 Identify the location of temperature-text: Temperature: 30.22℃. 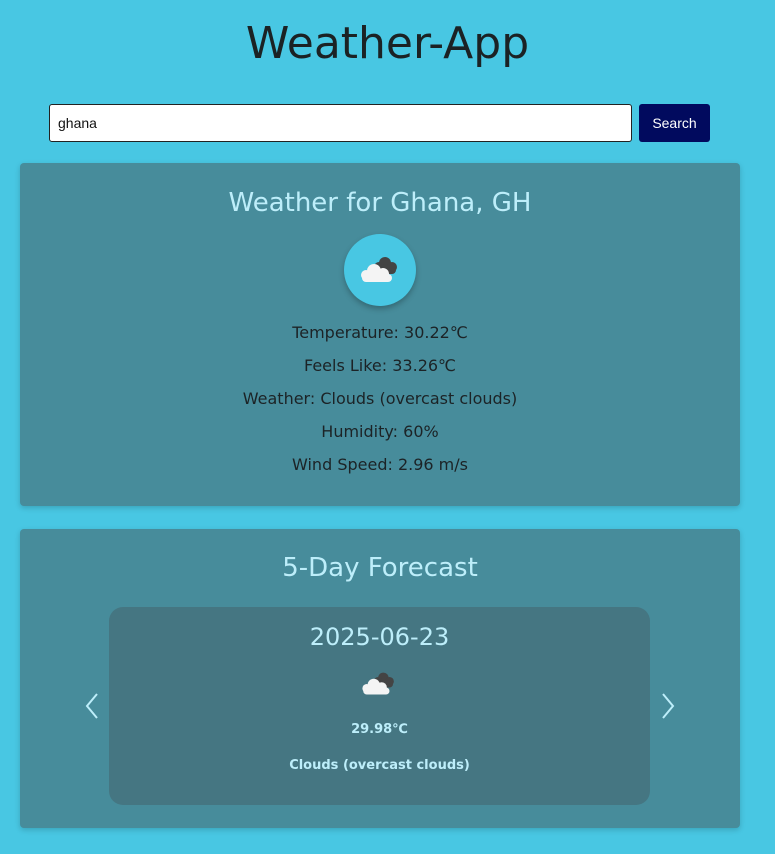
(380, 332).